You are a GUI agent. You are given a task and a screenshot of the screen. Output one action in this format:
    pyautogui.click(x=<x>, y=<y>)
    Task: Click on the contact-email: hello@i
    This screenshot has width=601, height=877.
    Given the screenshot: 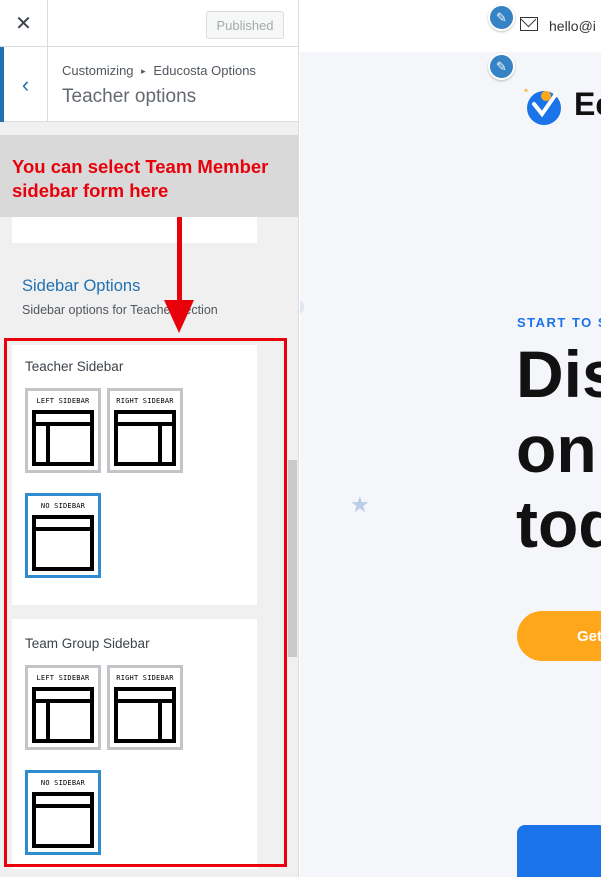 What is the action you would take?
    pyautogui.click(x=572, y=26)
    